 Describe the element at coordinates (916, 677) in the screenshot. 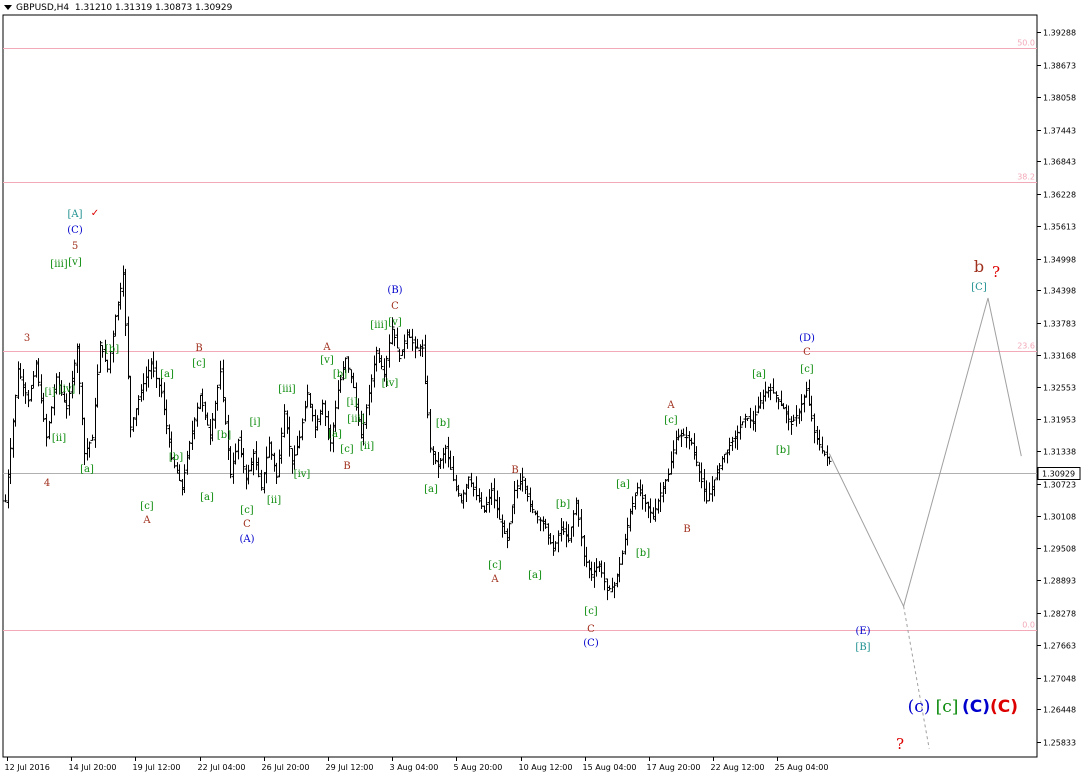

I see `projection-dashed-path` at that location.